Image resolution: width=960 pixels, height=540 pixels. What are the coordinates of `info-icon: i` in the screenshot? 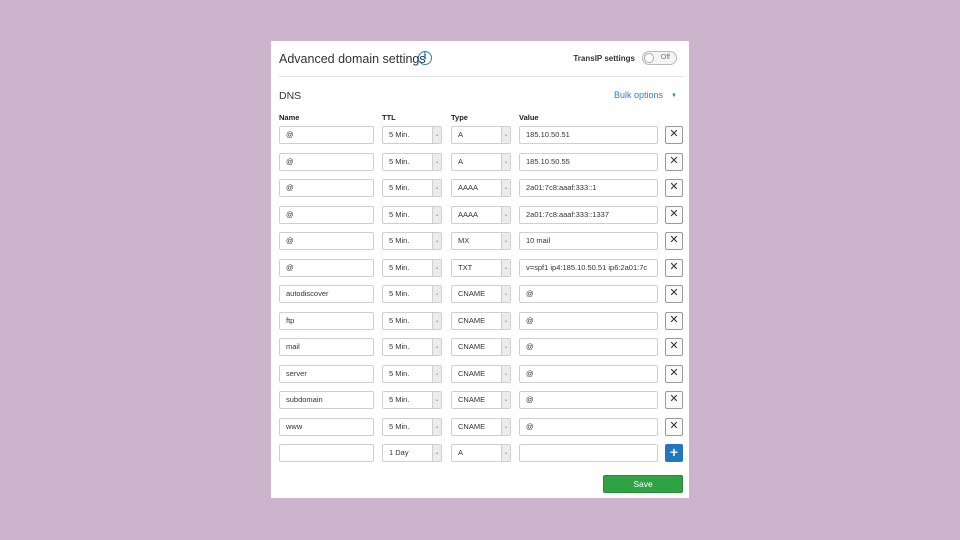 It's located at (425, 58).